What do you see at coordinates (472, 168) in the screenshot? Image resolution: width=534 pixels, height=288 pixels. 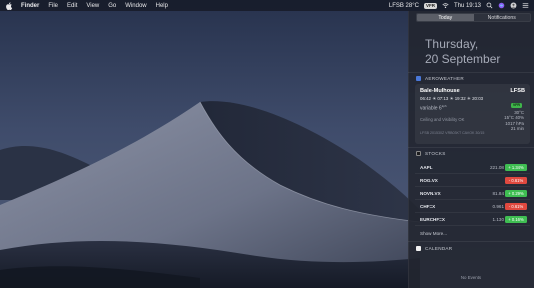 I see `stock-row: AAPL 221.08 + 1.34%` at bounding box center [472, 168].